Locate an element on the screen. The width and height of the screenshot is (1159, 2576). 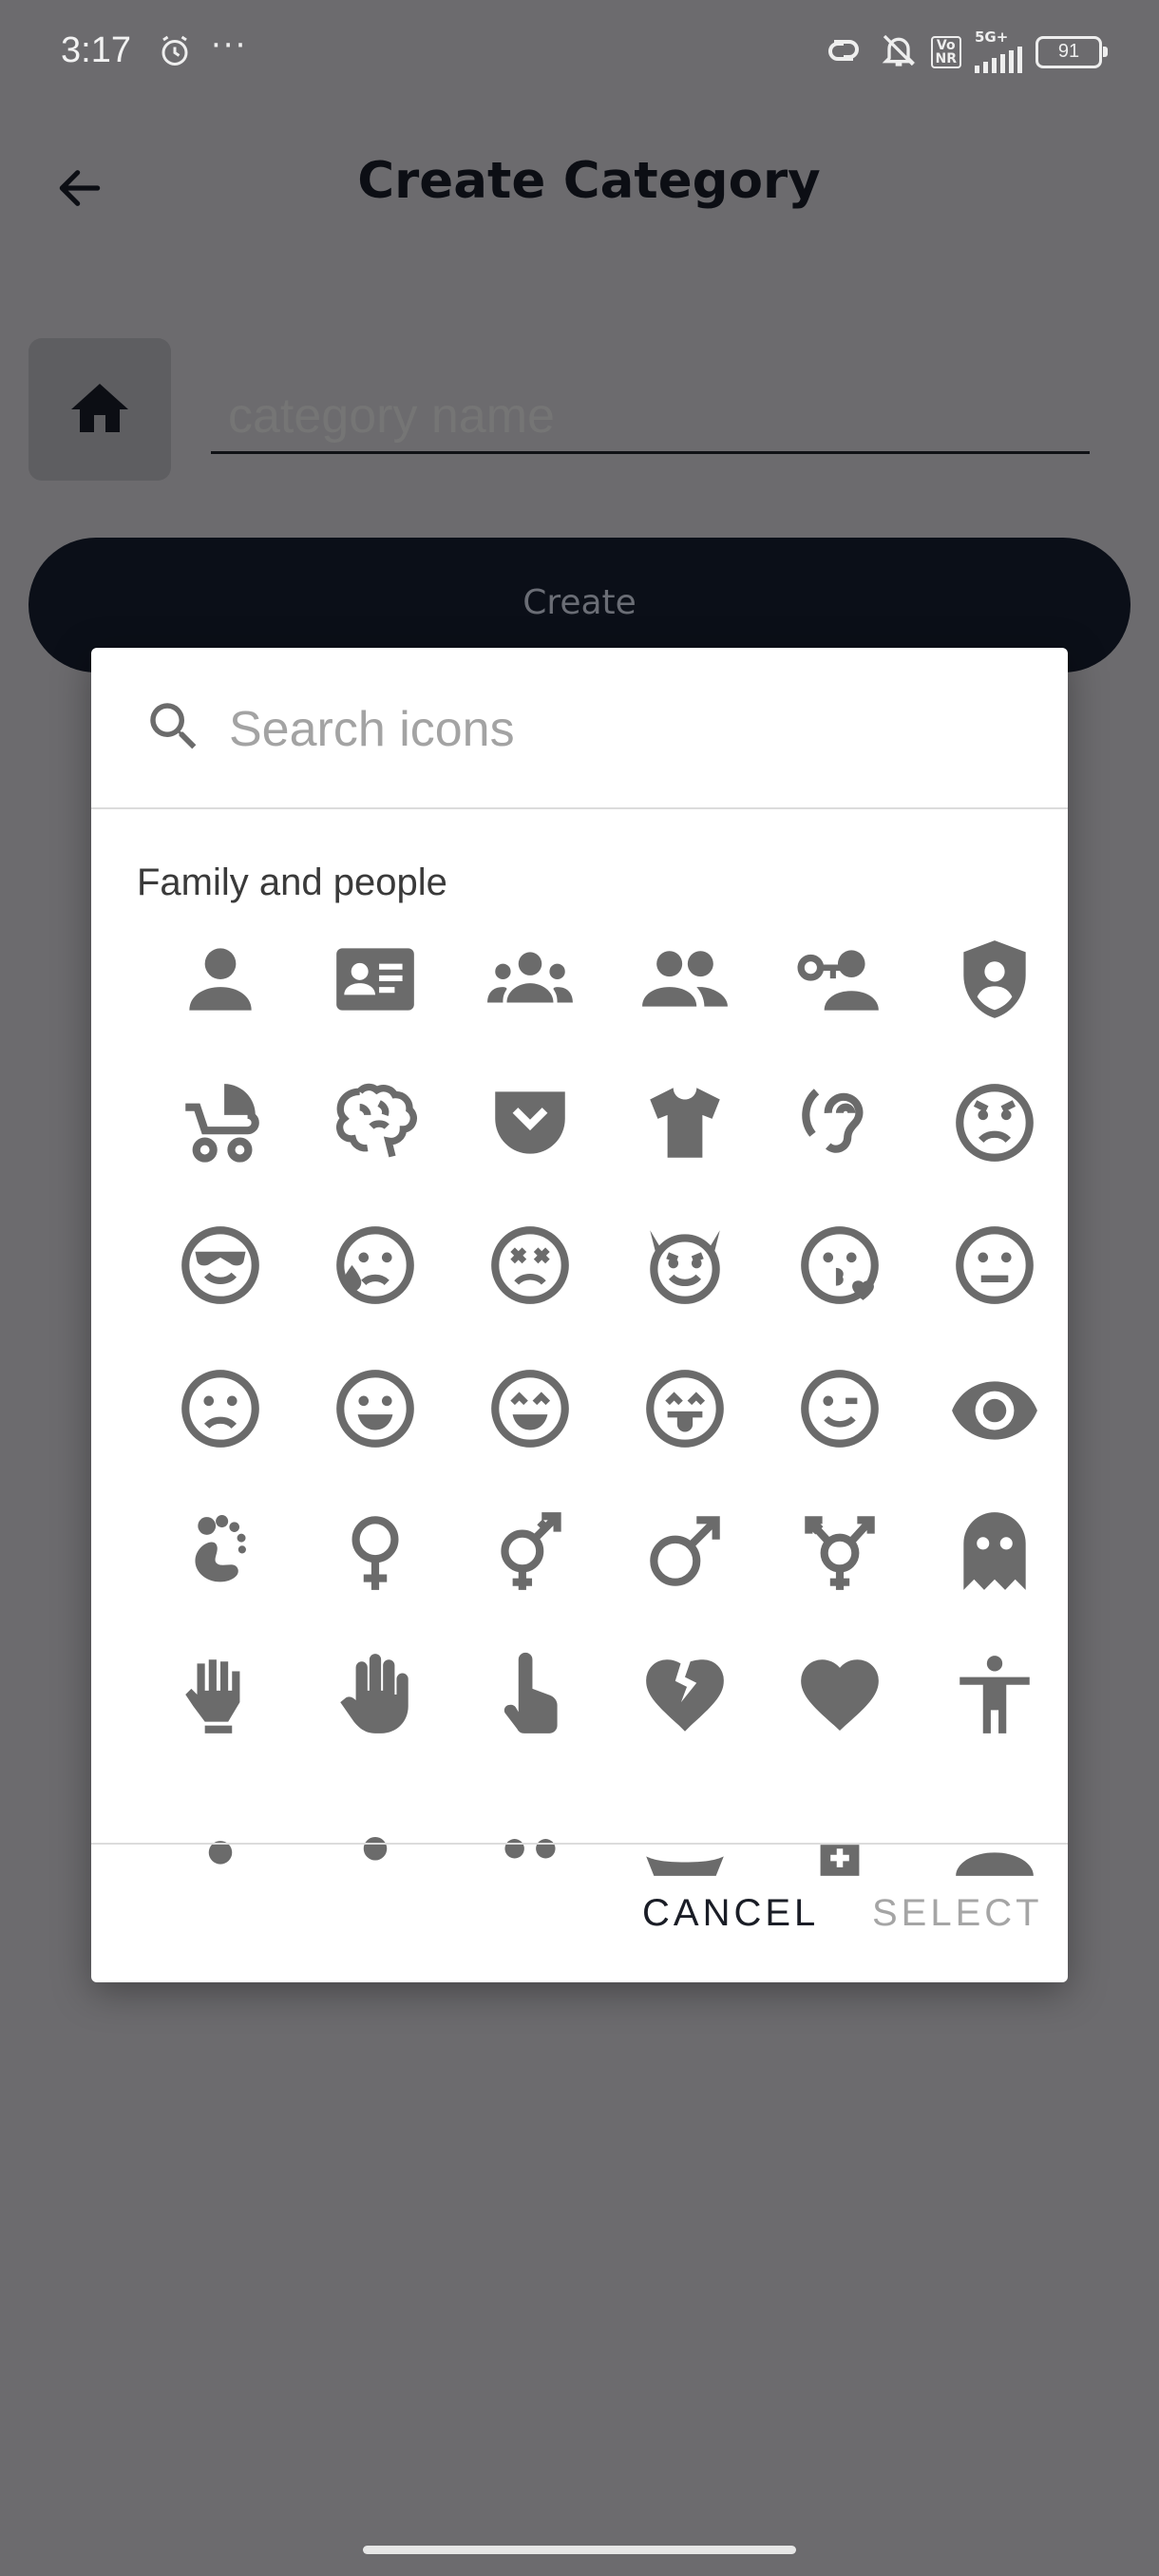
battery-indicator: 91 is located at coordinates (1072, 51).